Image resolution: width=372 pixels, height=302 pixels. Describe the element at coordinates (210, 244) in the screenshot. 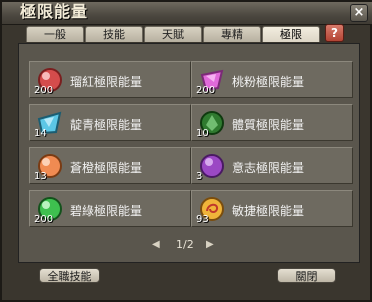

I see `next-page-icon: ▶` at that location.